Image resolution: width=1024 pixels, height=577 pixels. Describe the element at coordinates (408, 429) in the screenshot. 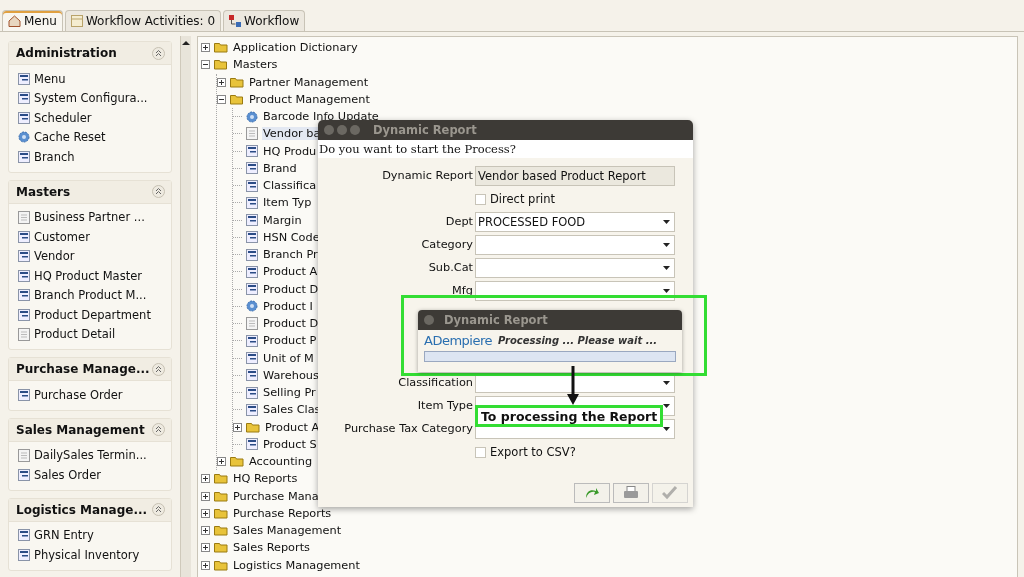

I see `field-label: Purchase Tax Category` at that location.